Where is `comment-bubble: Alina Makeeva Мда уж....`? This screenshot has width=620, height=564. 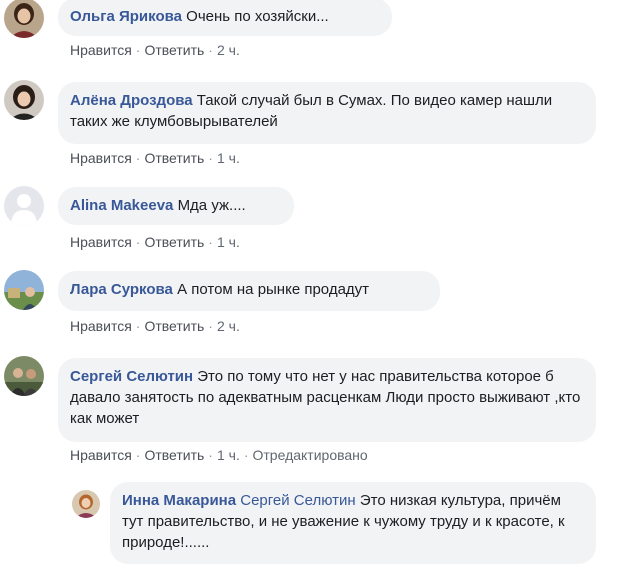 comment-bubble: Alina Makeeva Мда уж.... is located at coordinates (176, 206).